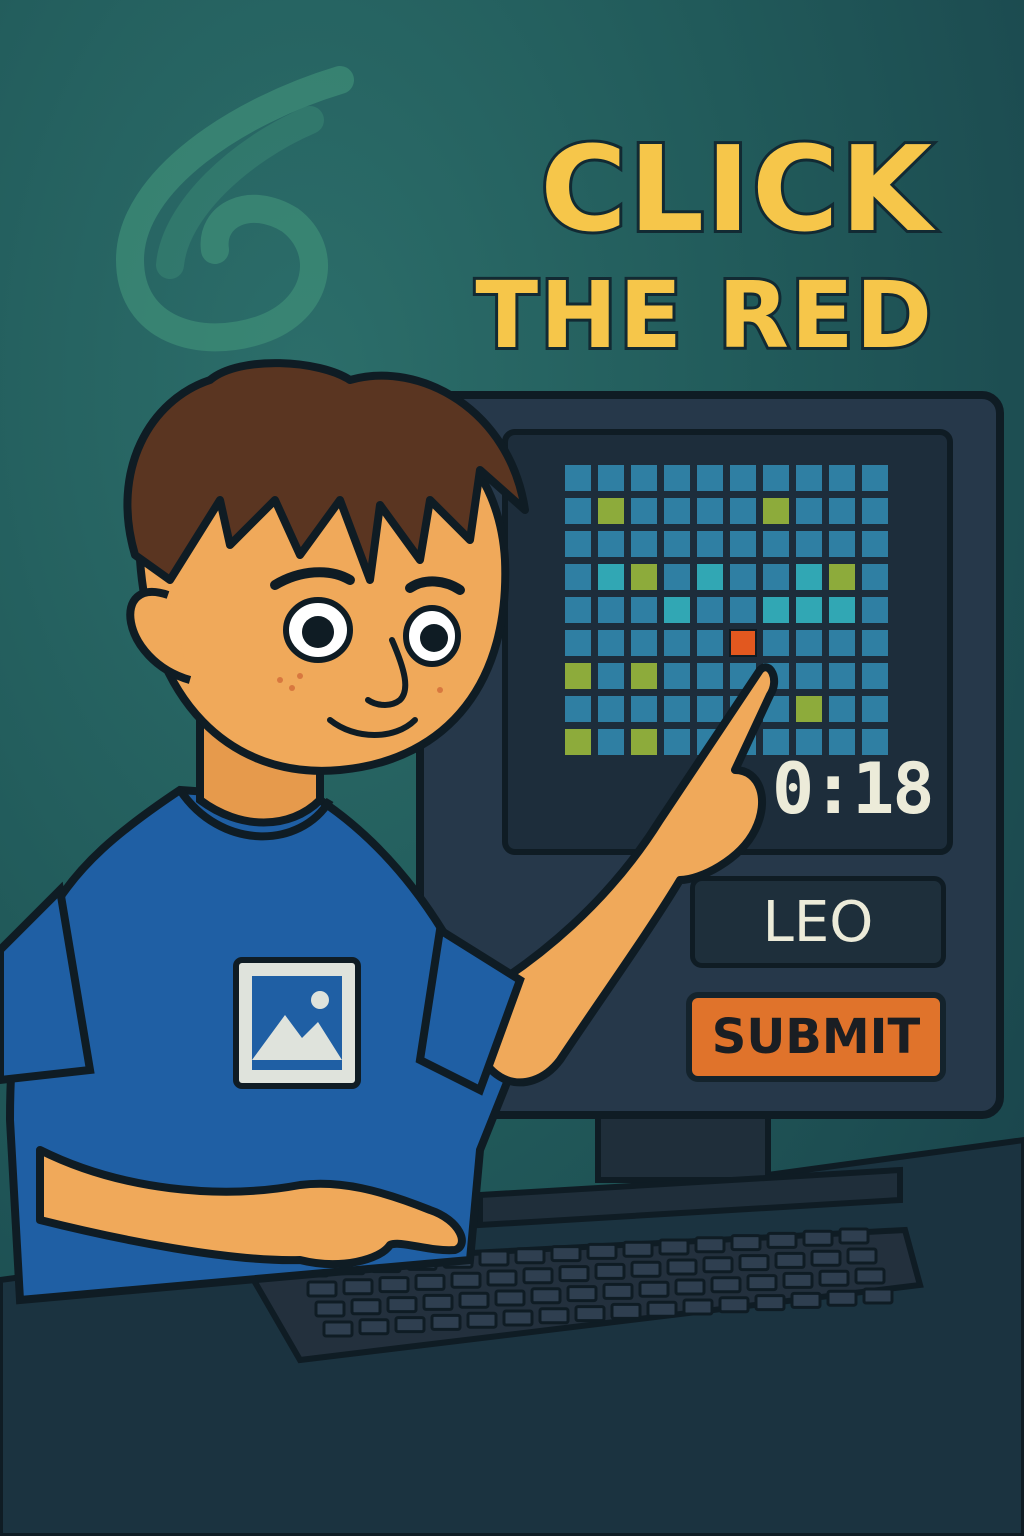 The height and width of the screenshot is (1536, 1024). Describe the element at coordinates (743, 643) in the screenshot. I see `red-target-cell` at that location.